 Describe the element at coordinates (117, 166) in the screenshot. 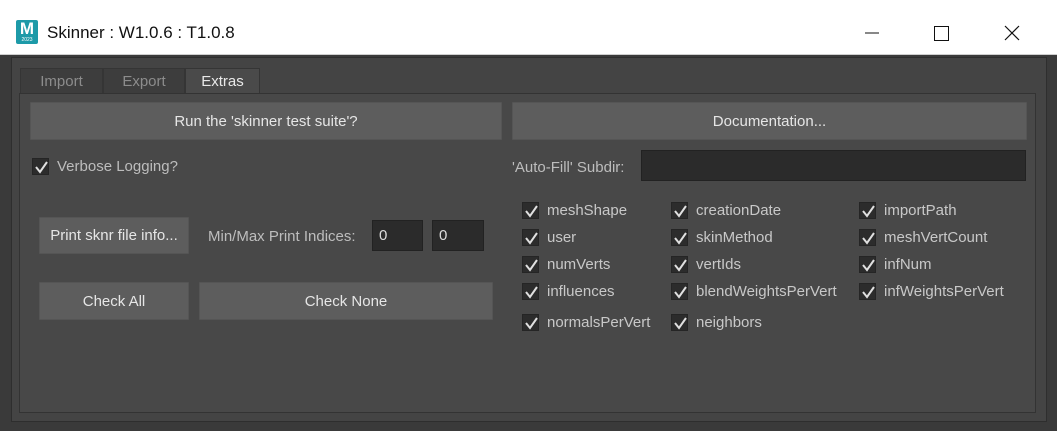

I see `verbose-logging-label: Verbose Logging?` at that location.